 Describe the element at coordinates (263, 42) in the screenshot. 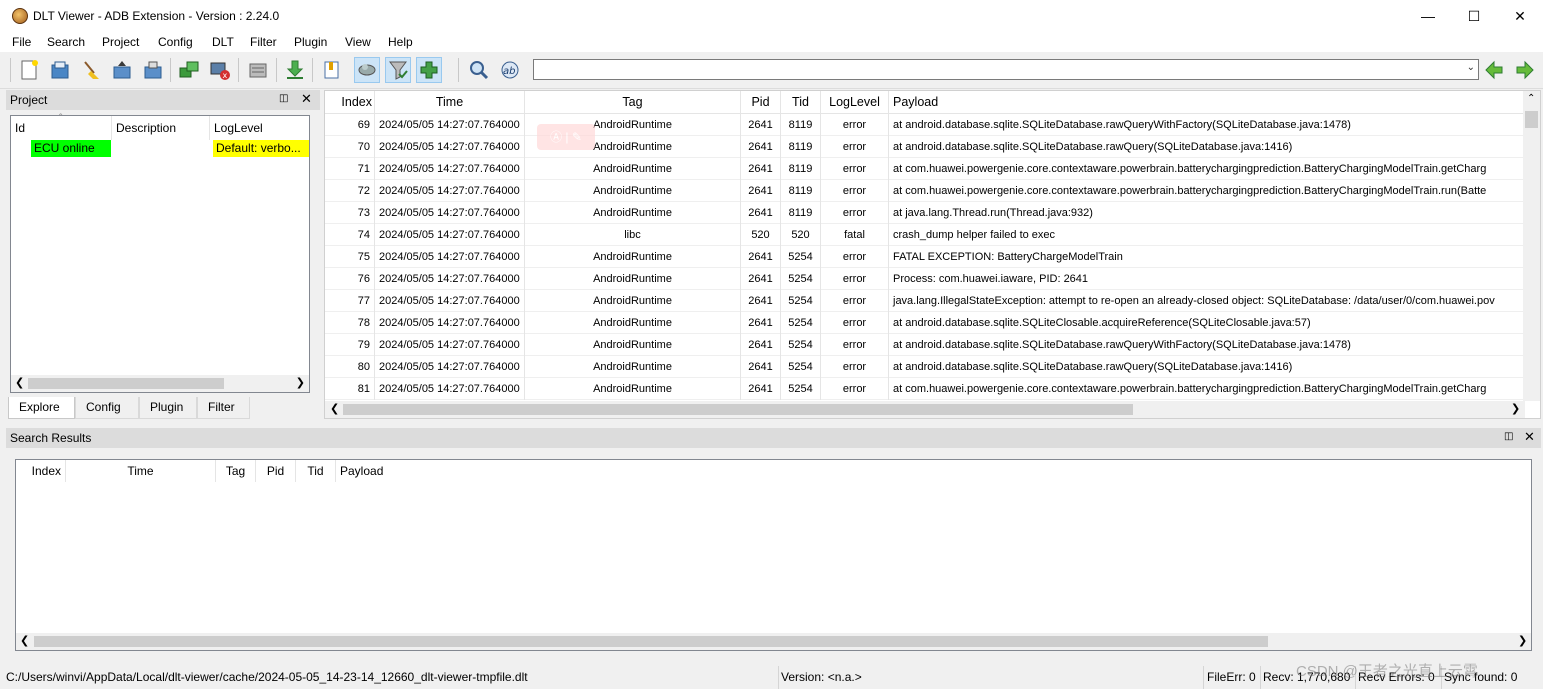

I see `menu-filter: Filter` at that location.